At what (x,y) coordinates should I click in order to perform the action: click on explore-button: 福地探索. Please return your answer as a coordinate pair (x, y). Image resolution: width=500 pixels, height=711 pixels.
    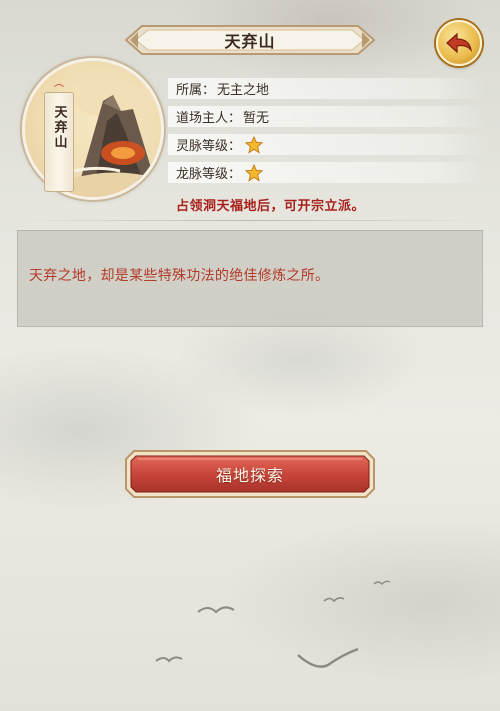
    Looking at the image, I should click on (250, 474).